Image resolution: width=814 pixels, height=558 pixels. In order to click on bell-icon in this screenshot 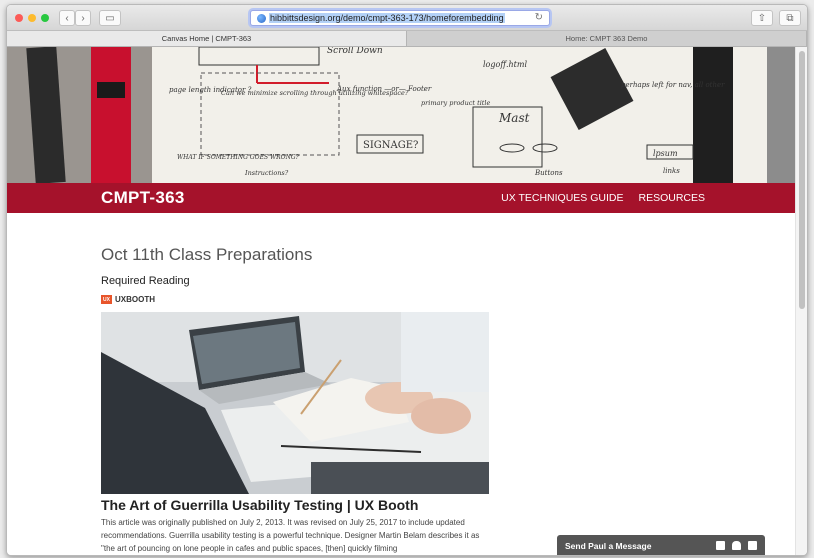, I will do `click(736, 545)`.